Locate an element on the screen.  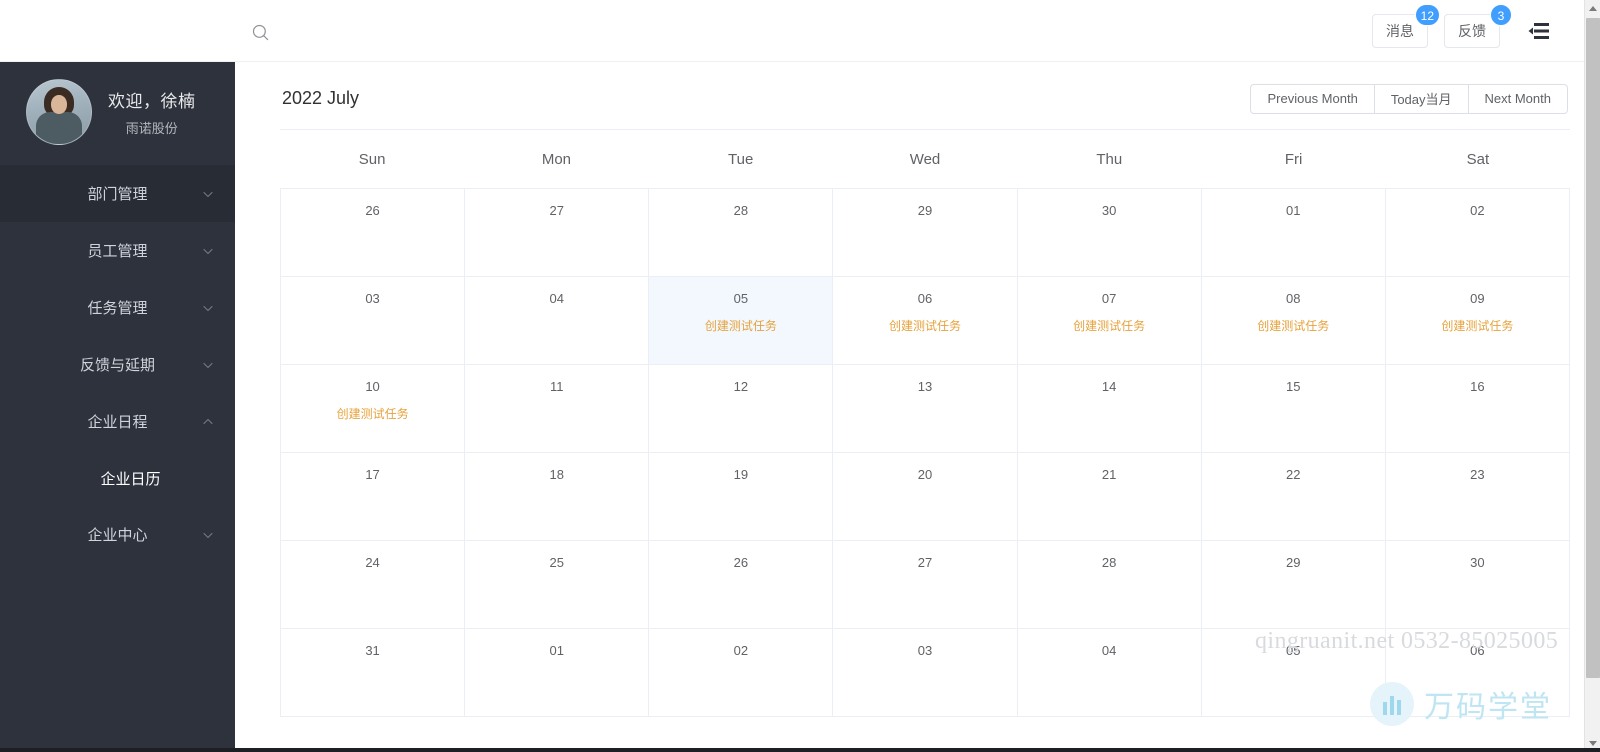
calendar-day-number: 16 is located at coordinates (1477, 386).